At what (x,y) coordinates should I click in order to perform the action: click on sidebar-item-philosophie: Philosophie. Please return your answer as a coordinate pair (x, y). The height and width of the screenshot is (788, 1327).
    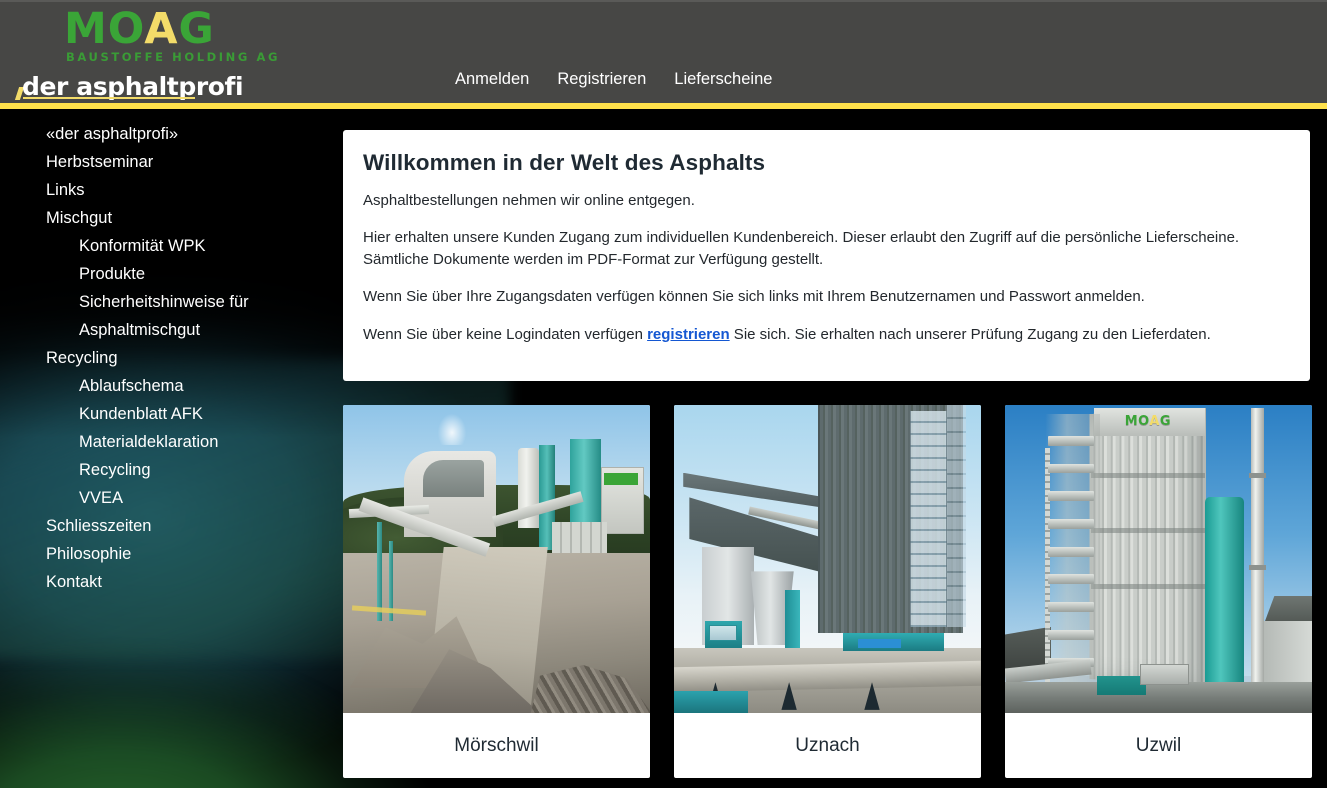
    Looking at the image, I should click on (165, 554).